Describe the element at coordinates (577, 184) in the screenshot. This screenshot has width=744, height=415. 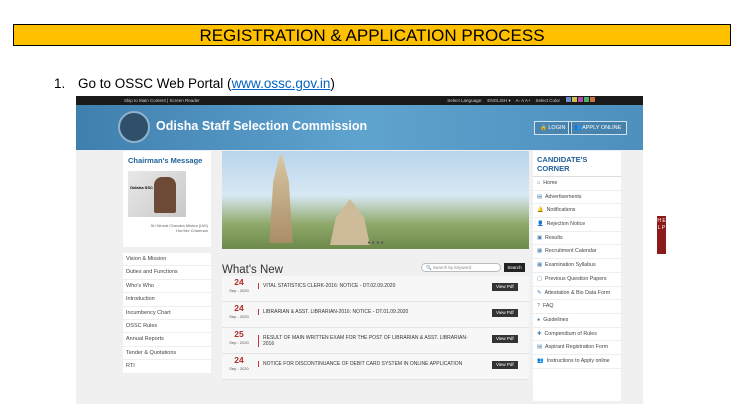
I see `corner-item: ⌂ Home` at that location.